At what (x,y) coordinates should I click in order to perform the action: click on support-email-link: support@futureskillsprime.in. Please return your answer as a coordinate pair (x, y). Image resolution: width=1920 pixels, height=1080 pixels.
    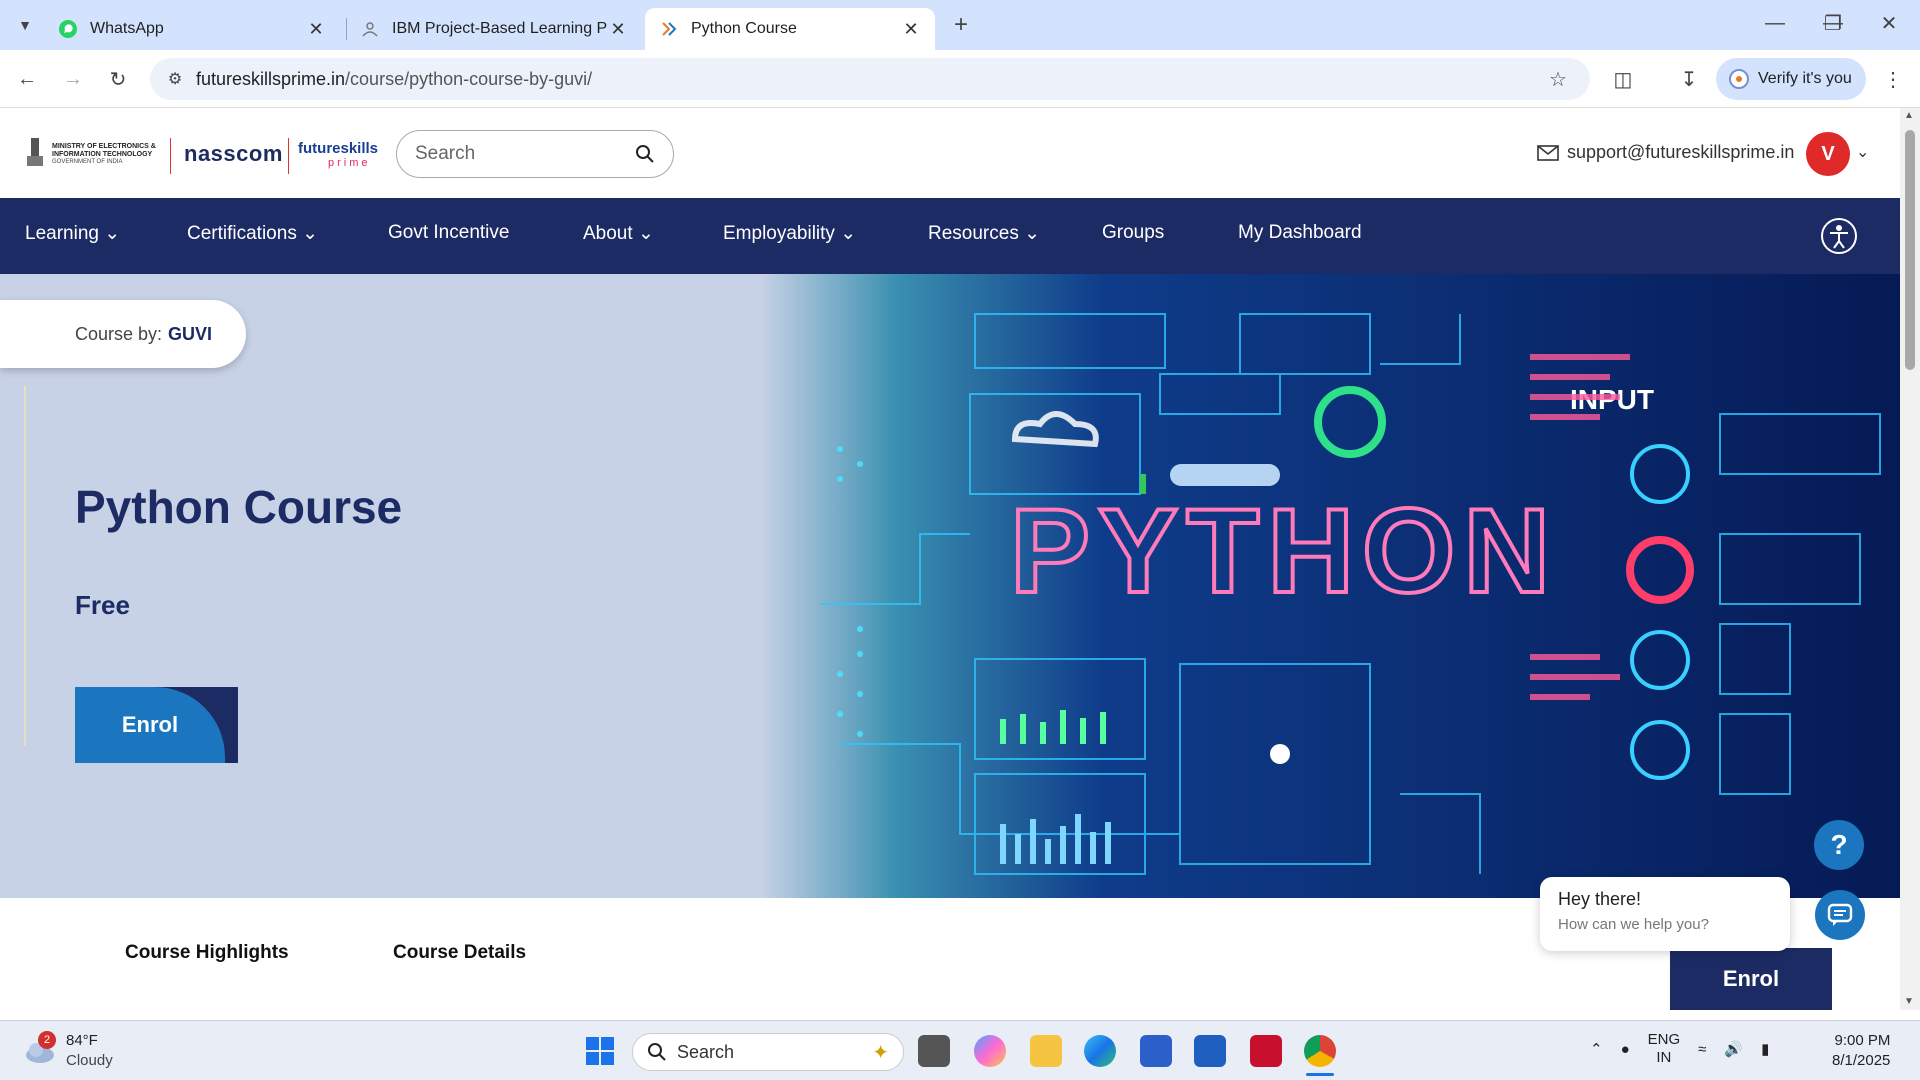
    Looking at the image, I should click on (1665, 152).